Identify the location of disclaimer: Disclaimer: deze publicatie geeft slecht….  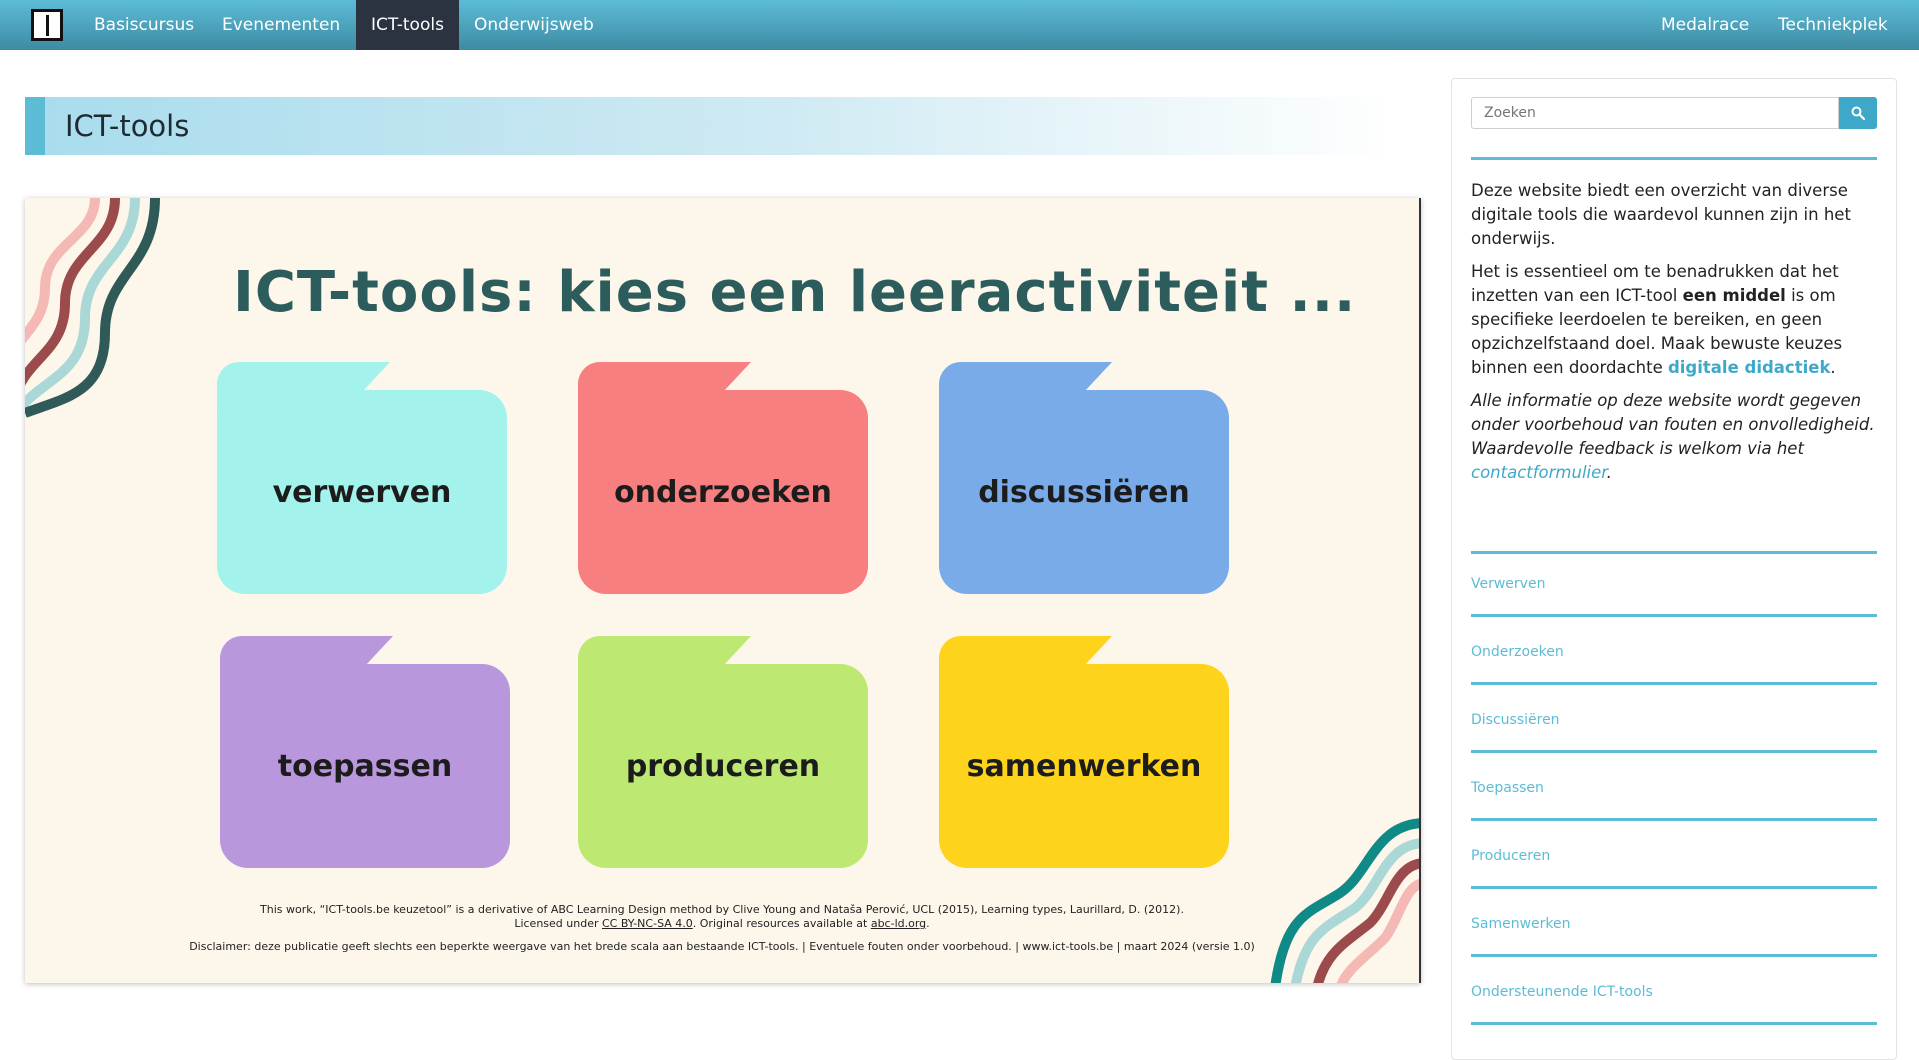
(722, 946).